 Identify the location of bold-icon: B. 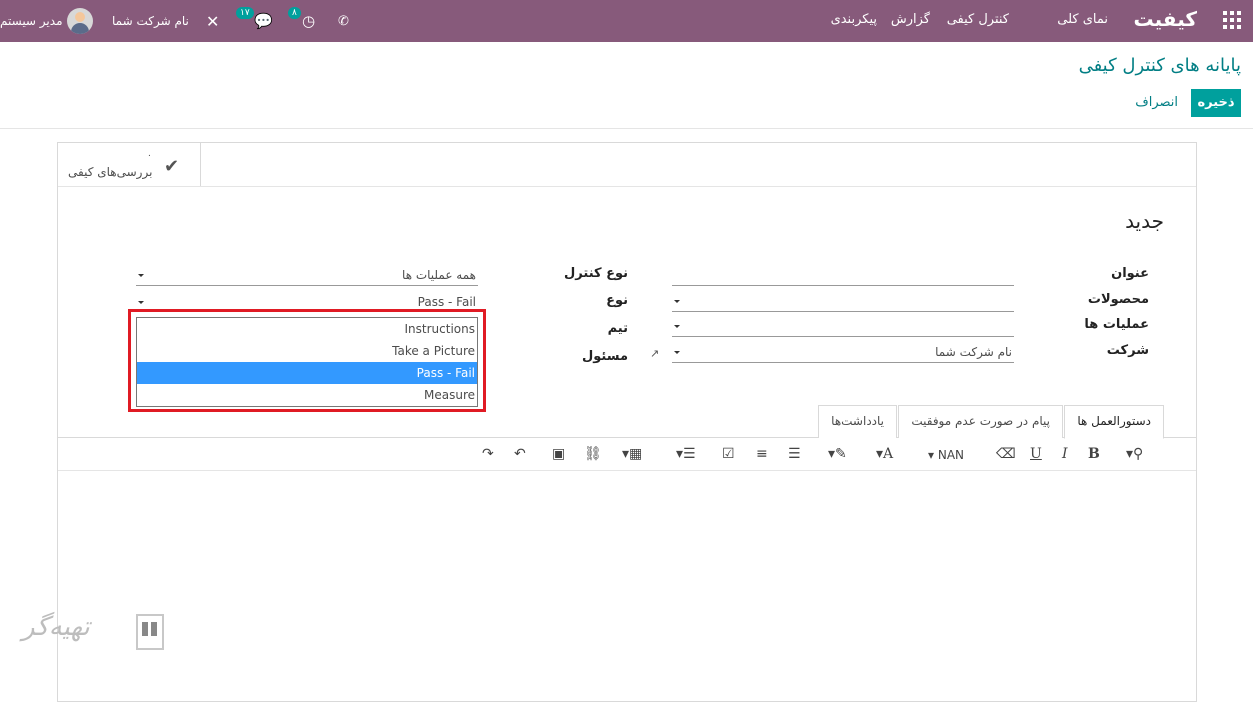
(1094, 454).